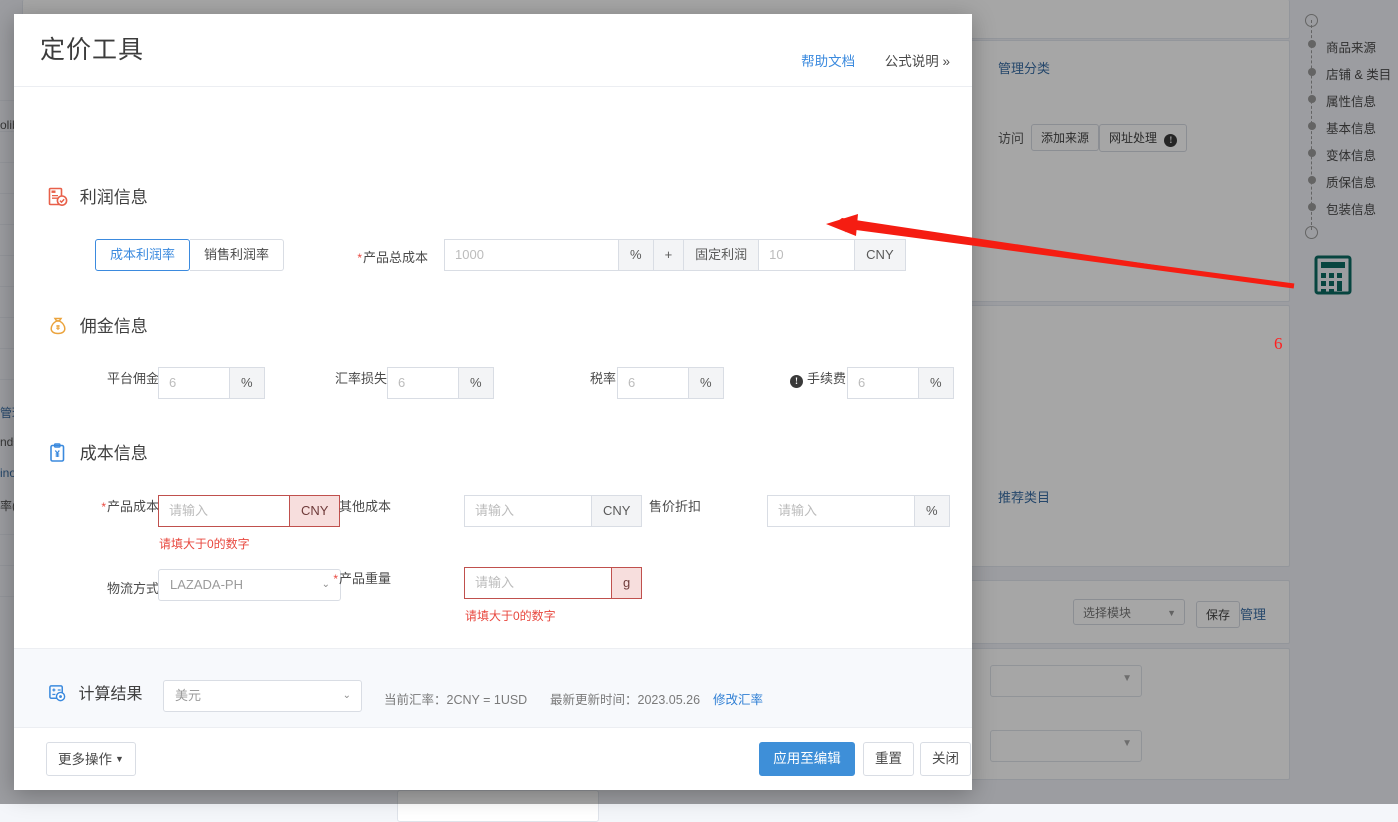  Describe the element at coordinates (917, 61) in the screenshot. I see `formula-desc-link: 公式说明 »` at that location.